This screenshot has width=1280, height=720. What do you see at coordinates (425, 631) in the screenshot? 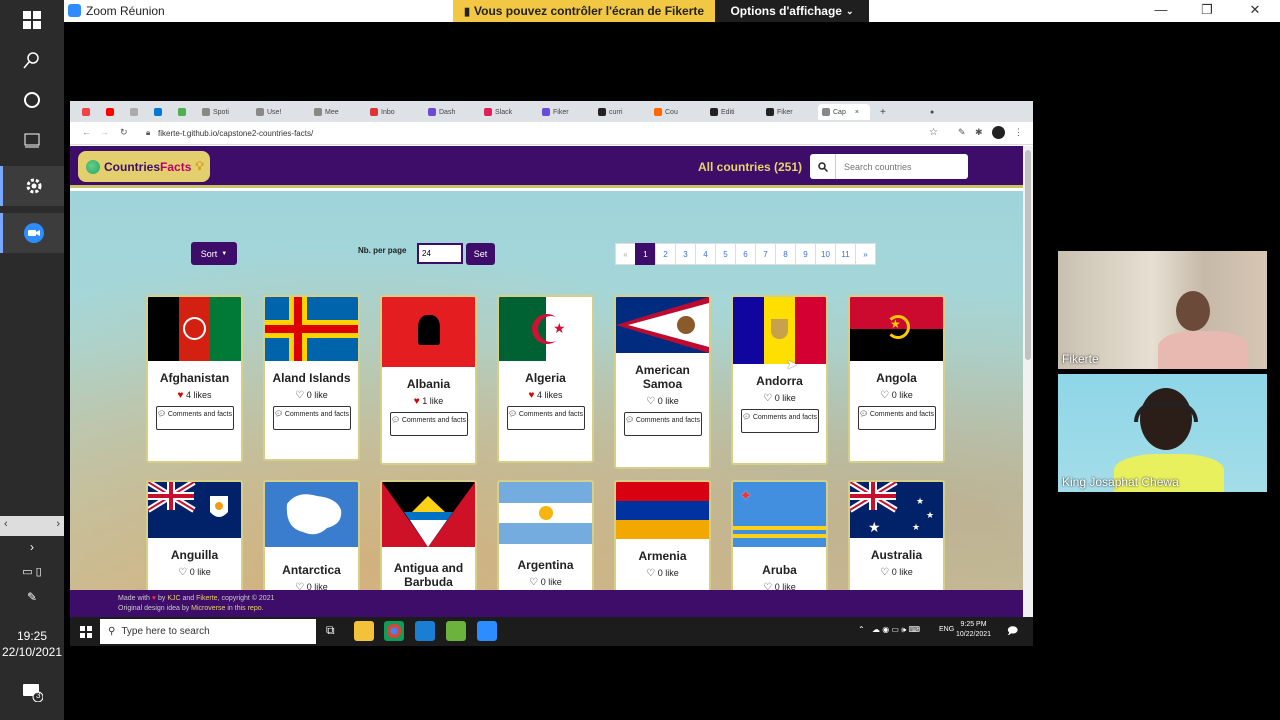
I see `vscode-icon` at bounding box center [425, 631].